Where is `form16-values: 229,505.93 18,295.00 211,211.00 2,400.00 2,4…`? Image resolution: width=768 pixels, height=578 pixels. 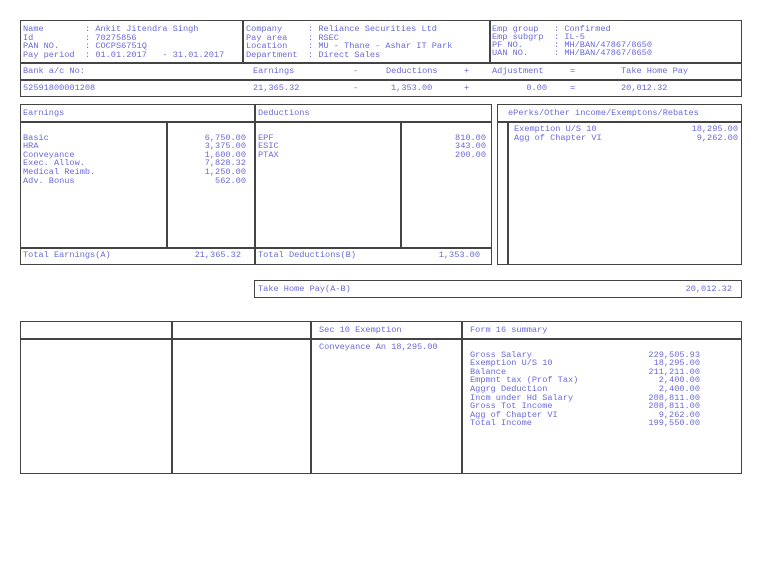
form16-values: 229,505.93 18,295.00 211,211.00 2,400.00 2,4… is located at coordinates (674, 389).